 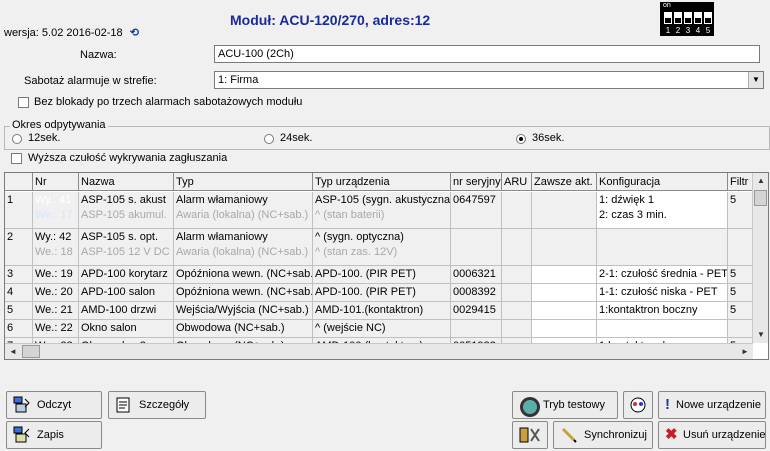 I want to click on table-cell-nazwa: ASP-105 s. opt. ASP-105 12 V DC, so click(x=126, y=247).